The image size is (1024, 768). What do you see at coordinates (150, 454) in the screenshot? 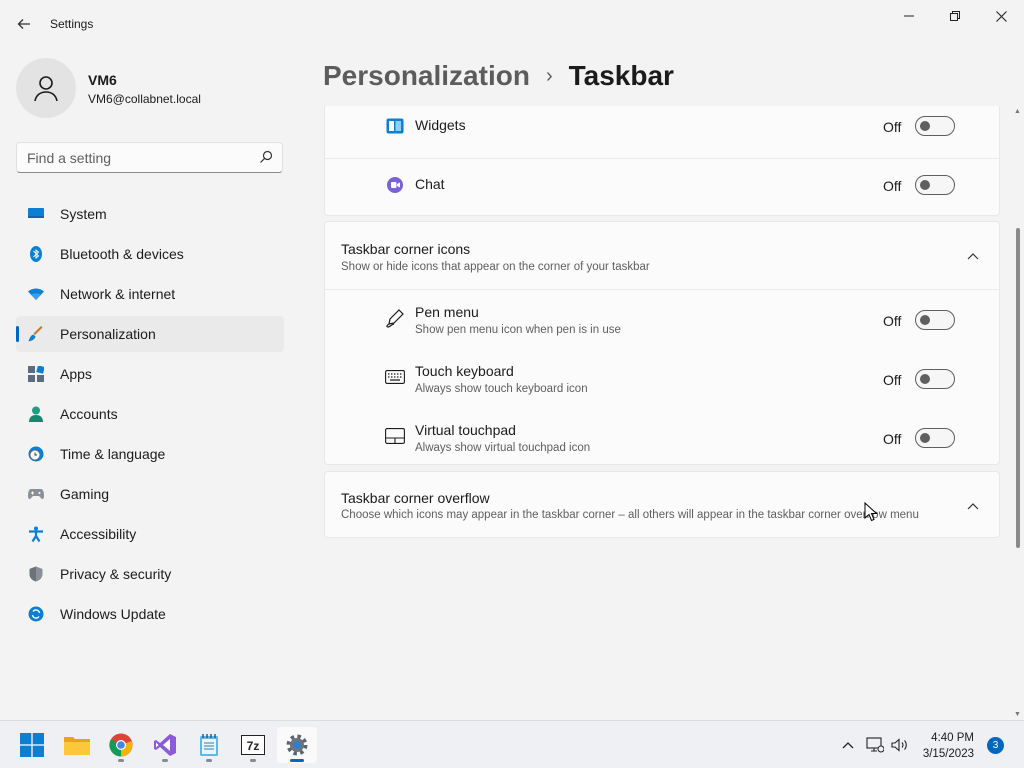
I see `sidebar-item-time-language: Time & language` at bounding box center [150, 454].